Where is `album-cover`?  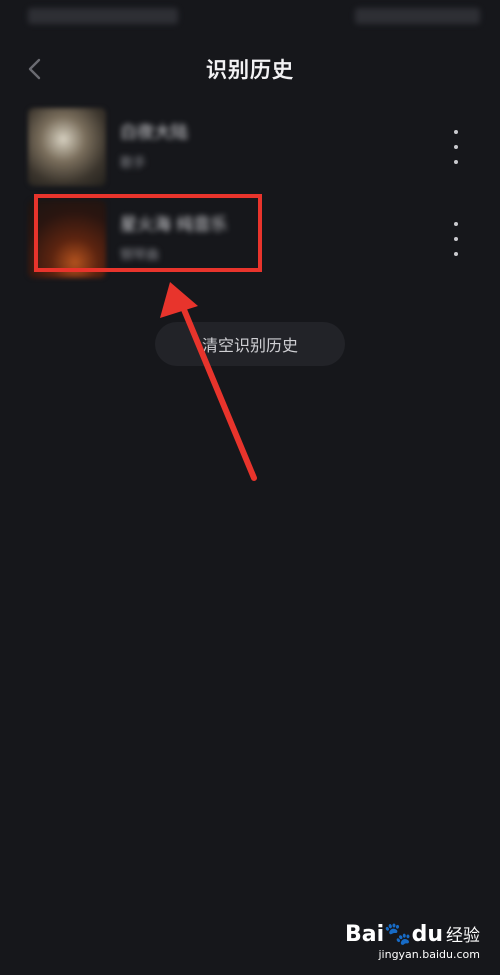 album-cover is located at coordinates (67, 147).